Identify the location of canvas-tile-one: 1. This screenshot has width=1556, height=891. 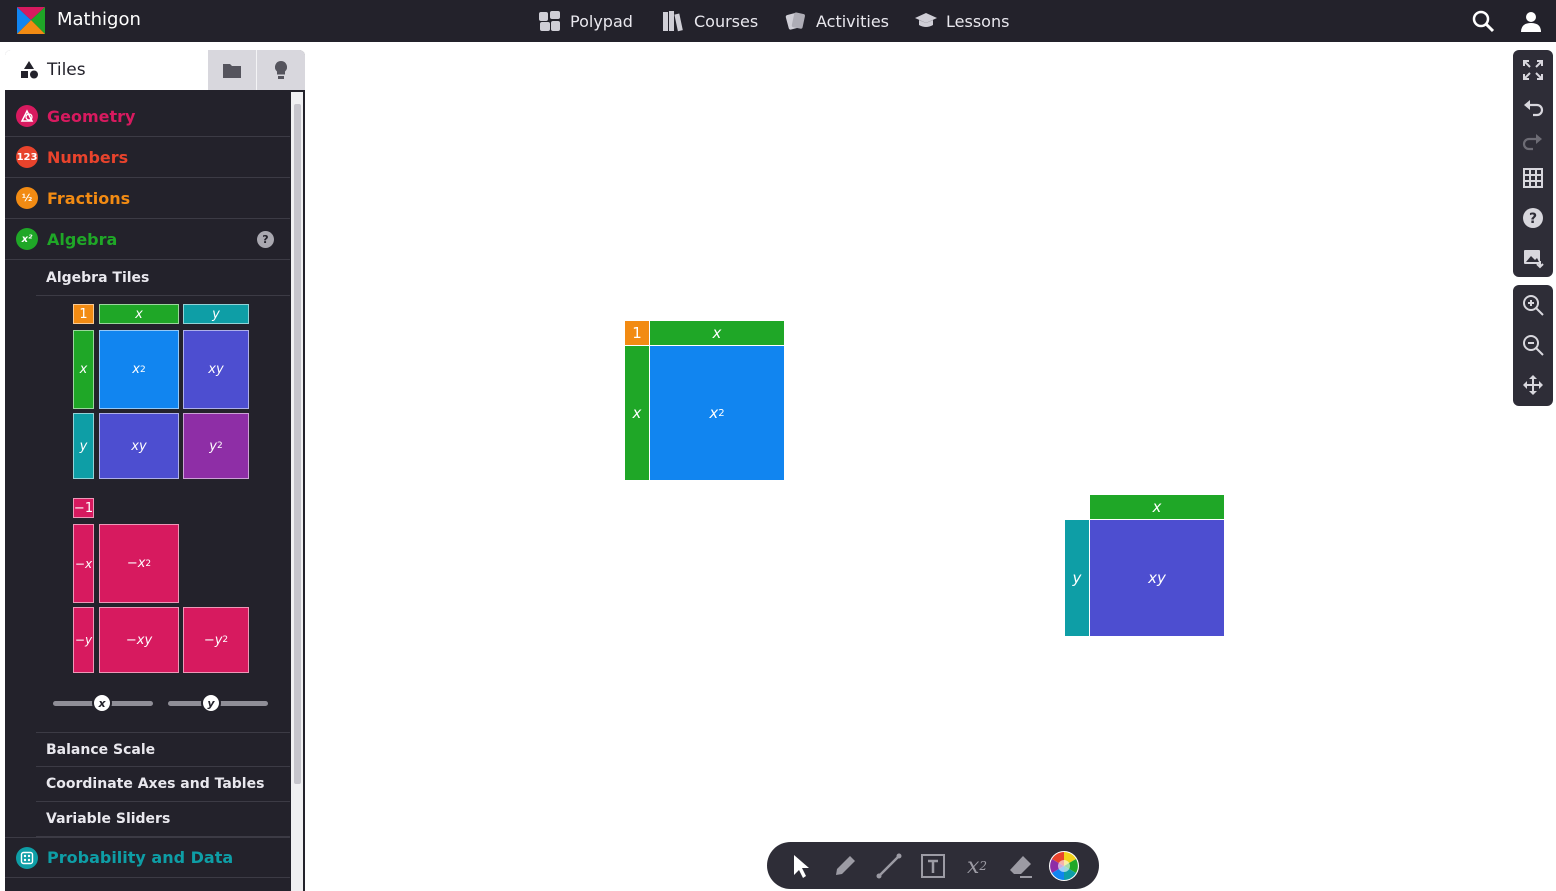
(637, 333).